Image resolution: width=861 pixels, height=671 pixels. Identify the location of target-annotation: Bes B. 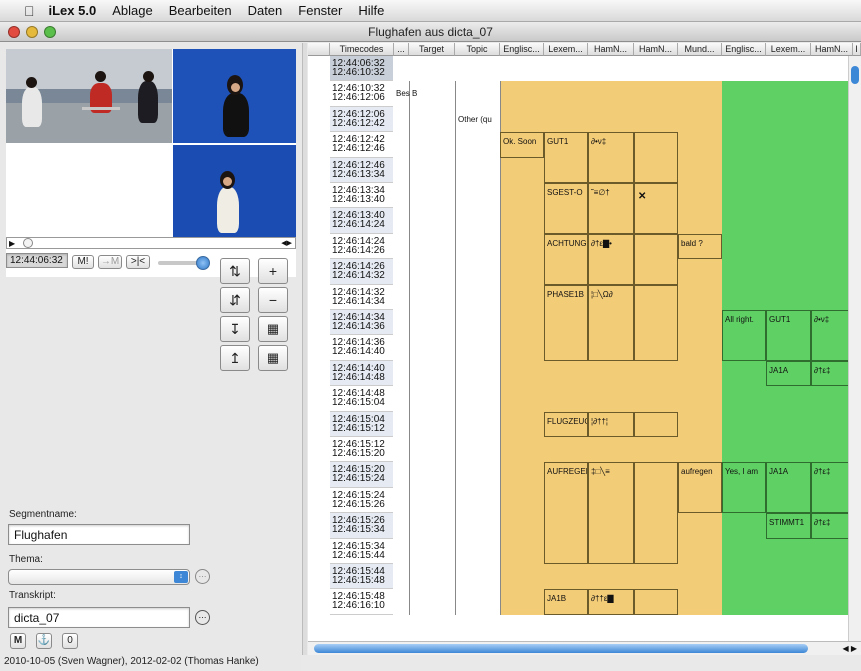
(406, 93).